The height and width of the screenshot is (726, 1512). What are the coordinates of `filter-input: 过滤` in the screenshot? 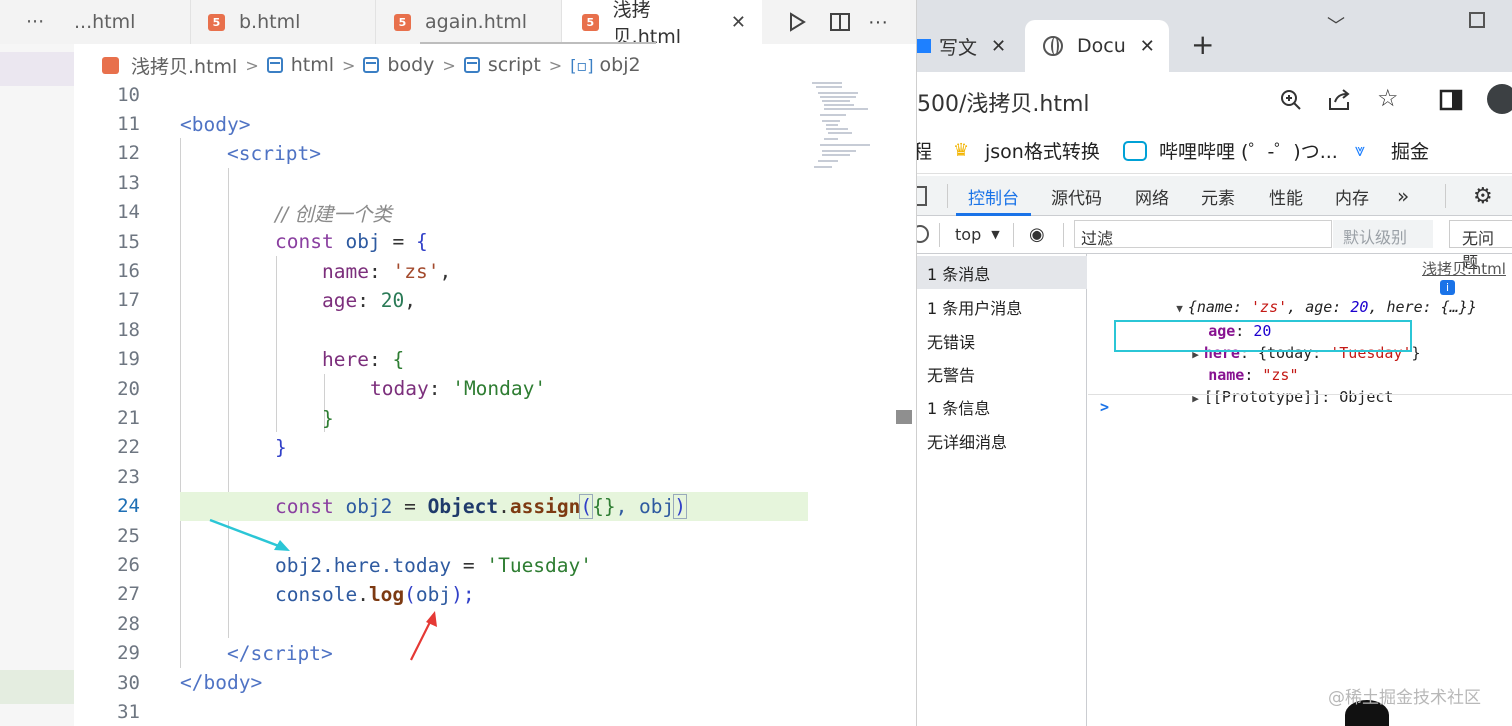 It's located at (1203, 234).